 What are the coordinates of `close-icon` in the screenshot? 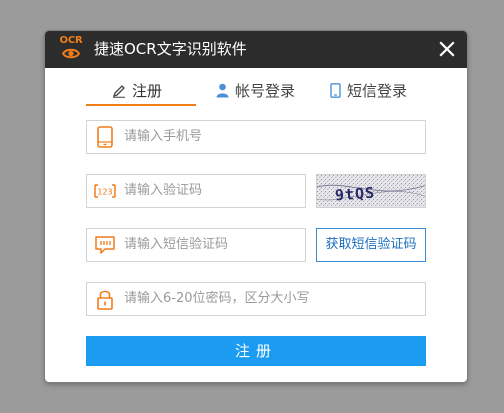 It's located at (447, 49).